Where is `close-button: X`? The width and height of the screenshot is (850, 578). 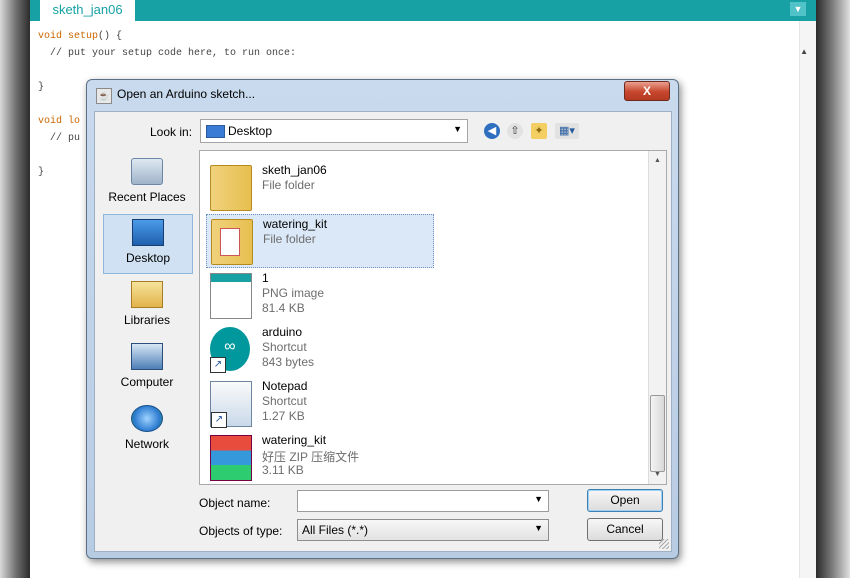
close-button: X is located at coordinates (647, 91).